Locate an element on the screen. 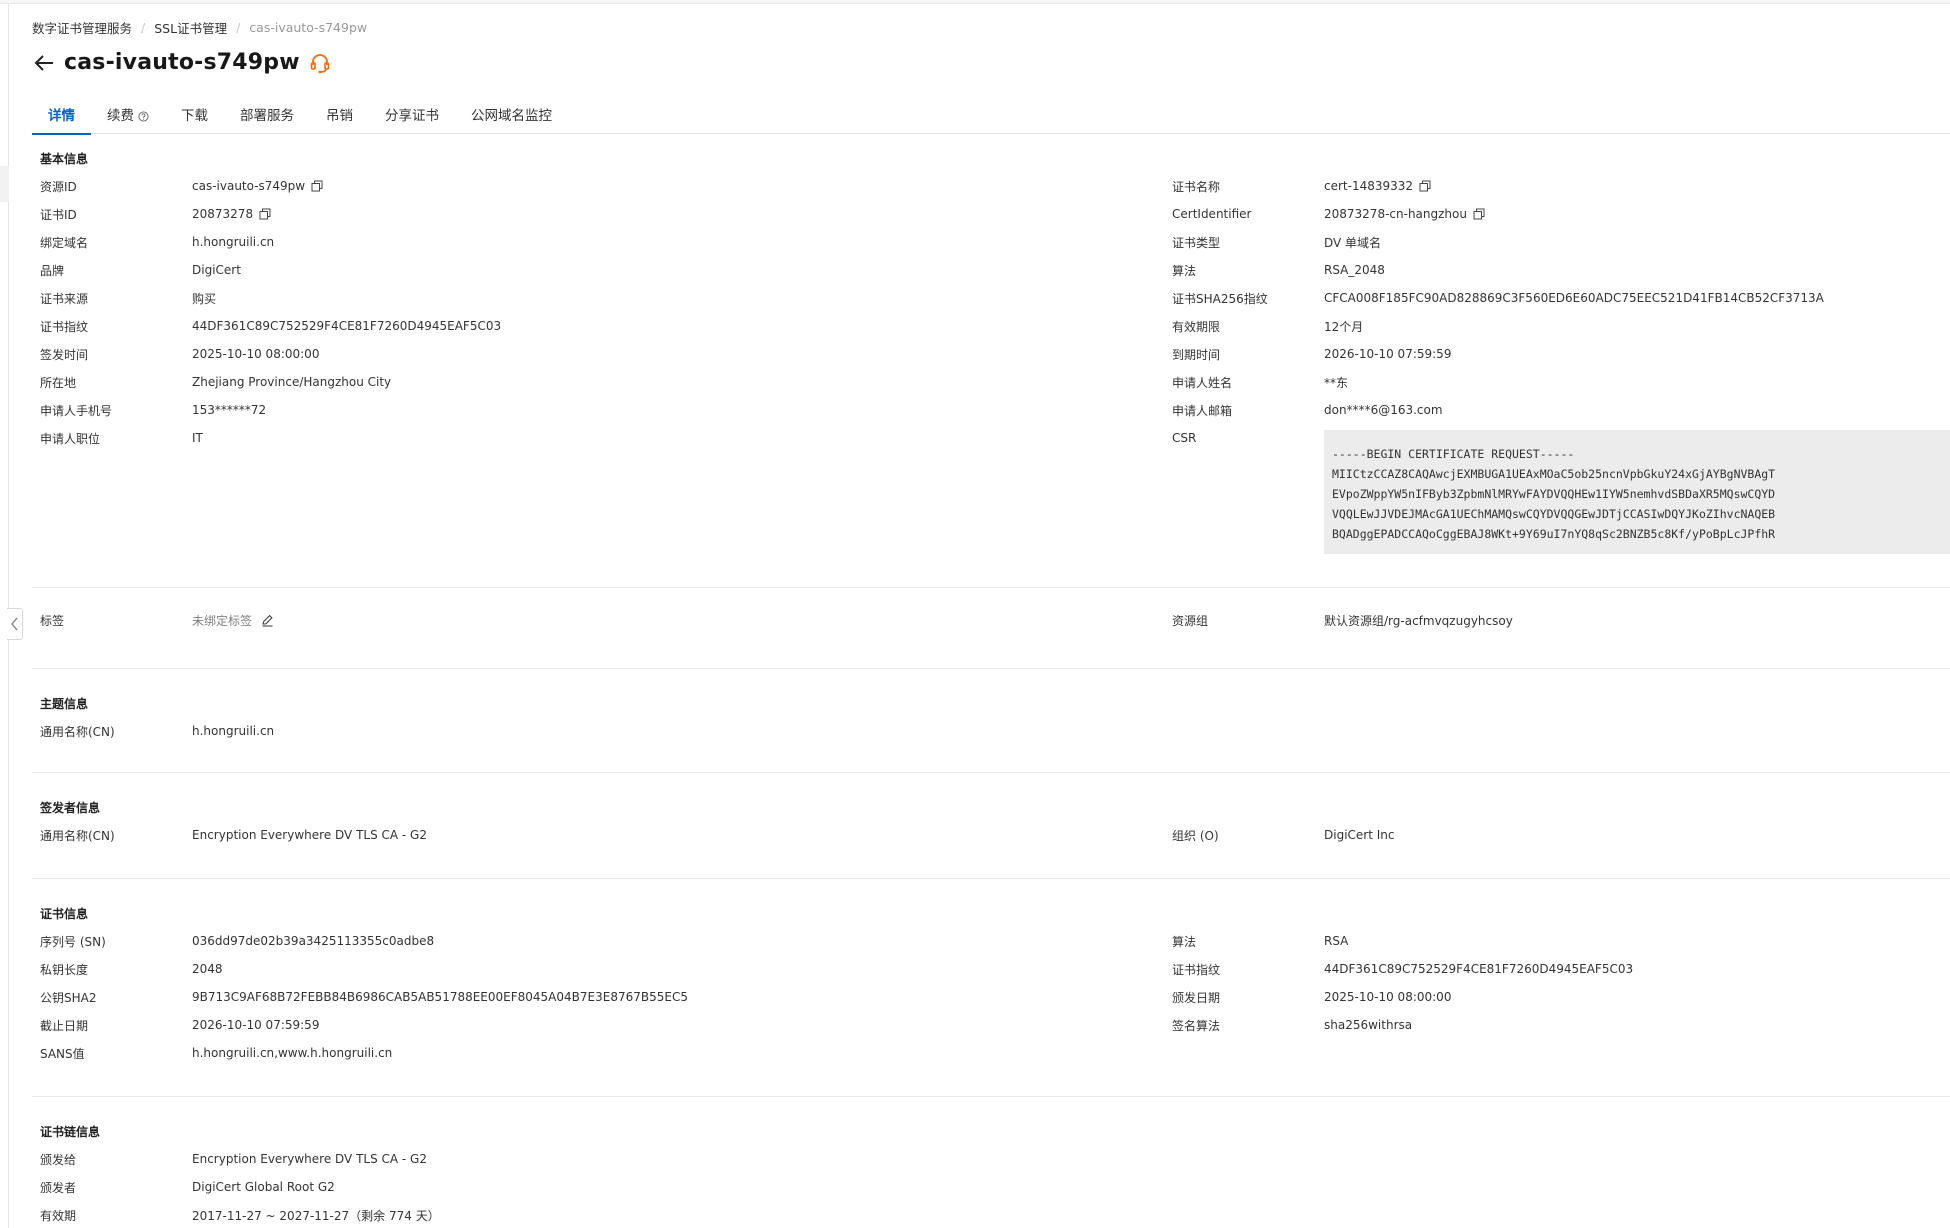  field-row: 有效期限 12个月 is located at coordinates (1268, 326).